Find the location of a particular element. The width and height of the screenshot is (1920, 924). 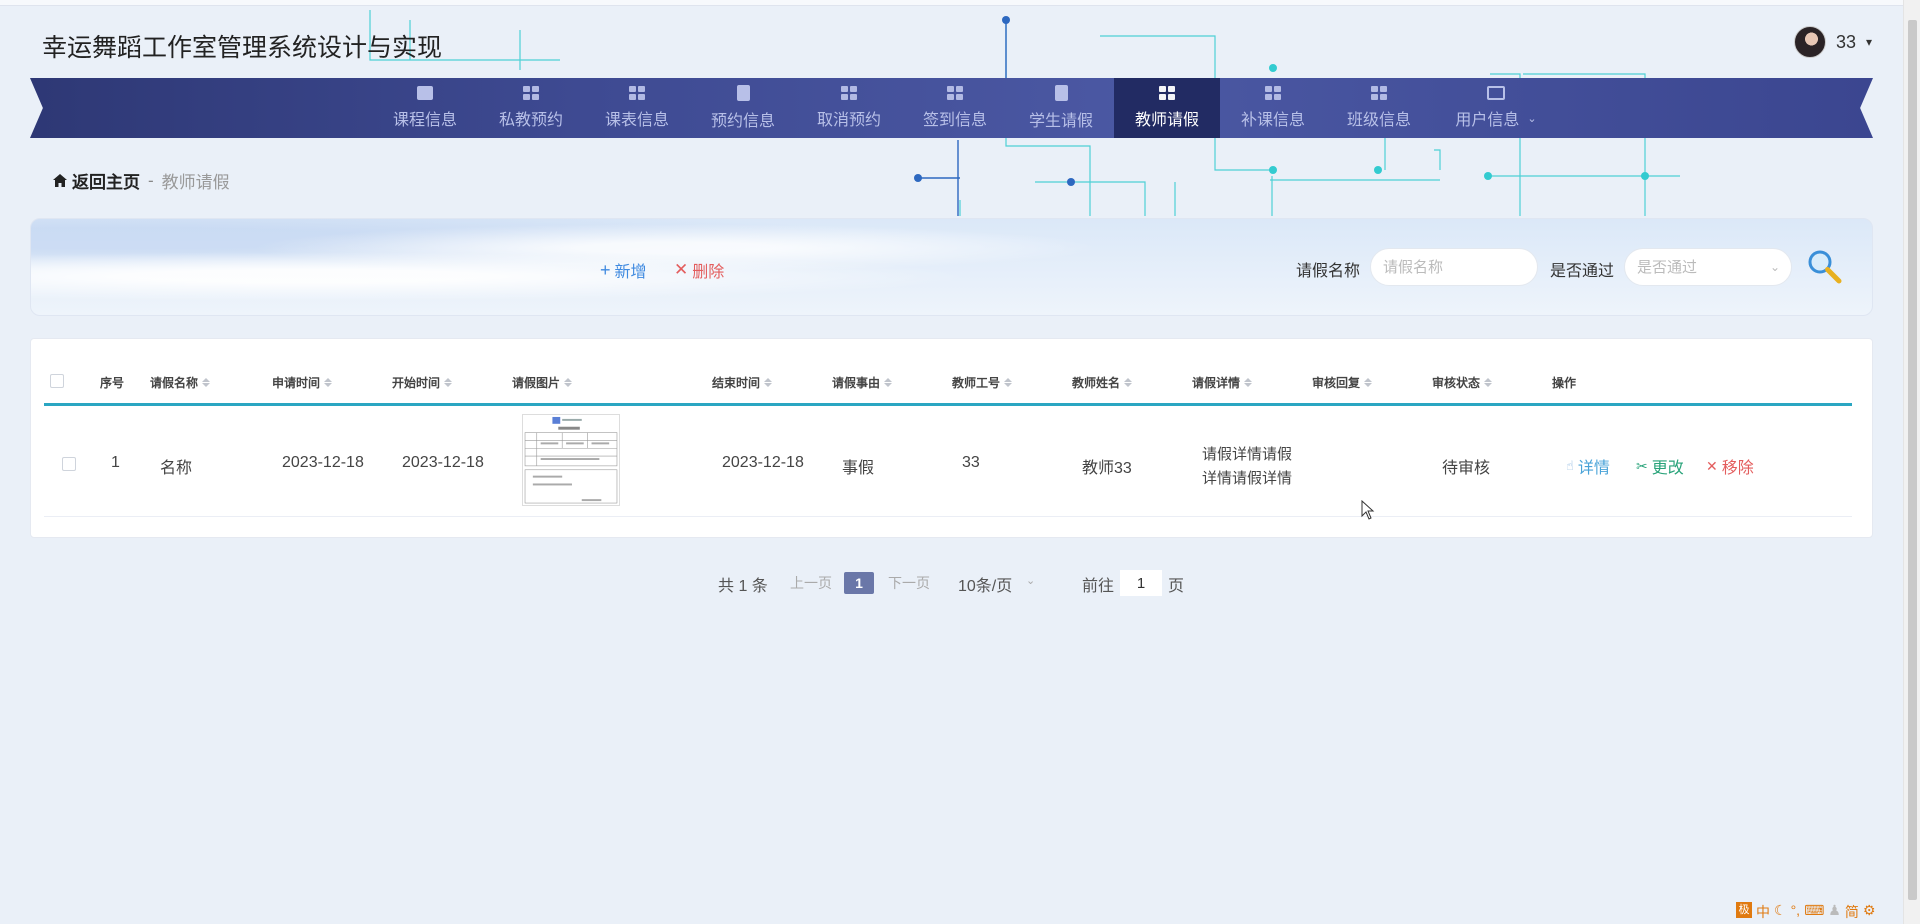

column-header-detail: 请假详情 is located at coordinates (1222, 382).